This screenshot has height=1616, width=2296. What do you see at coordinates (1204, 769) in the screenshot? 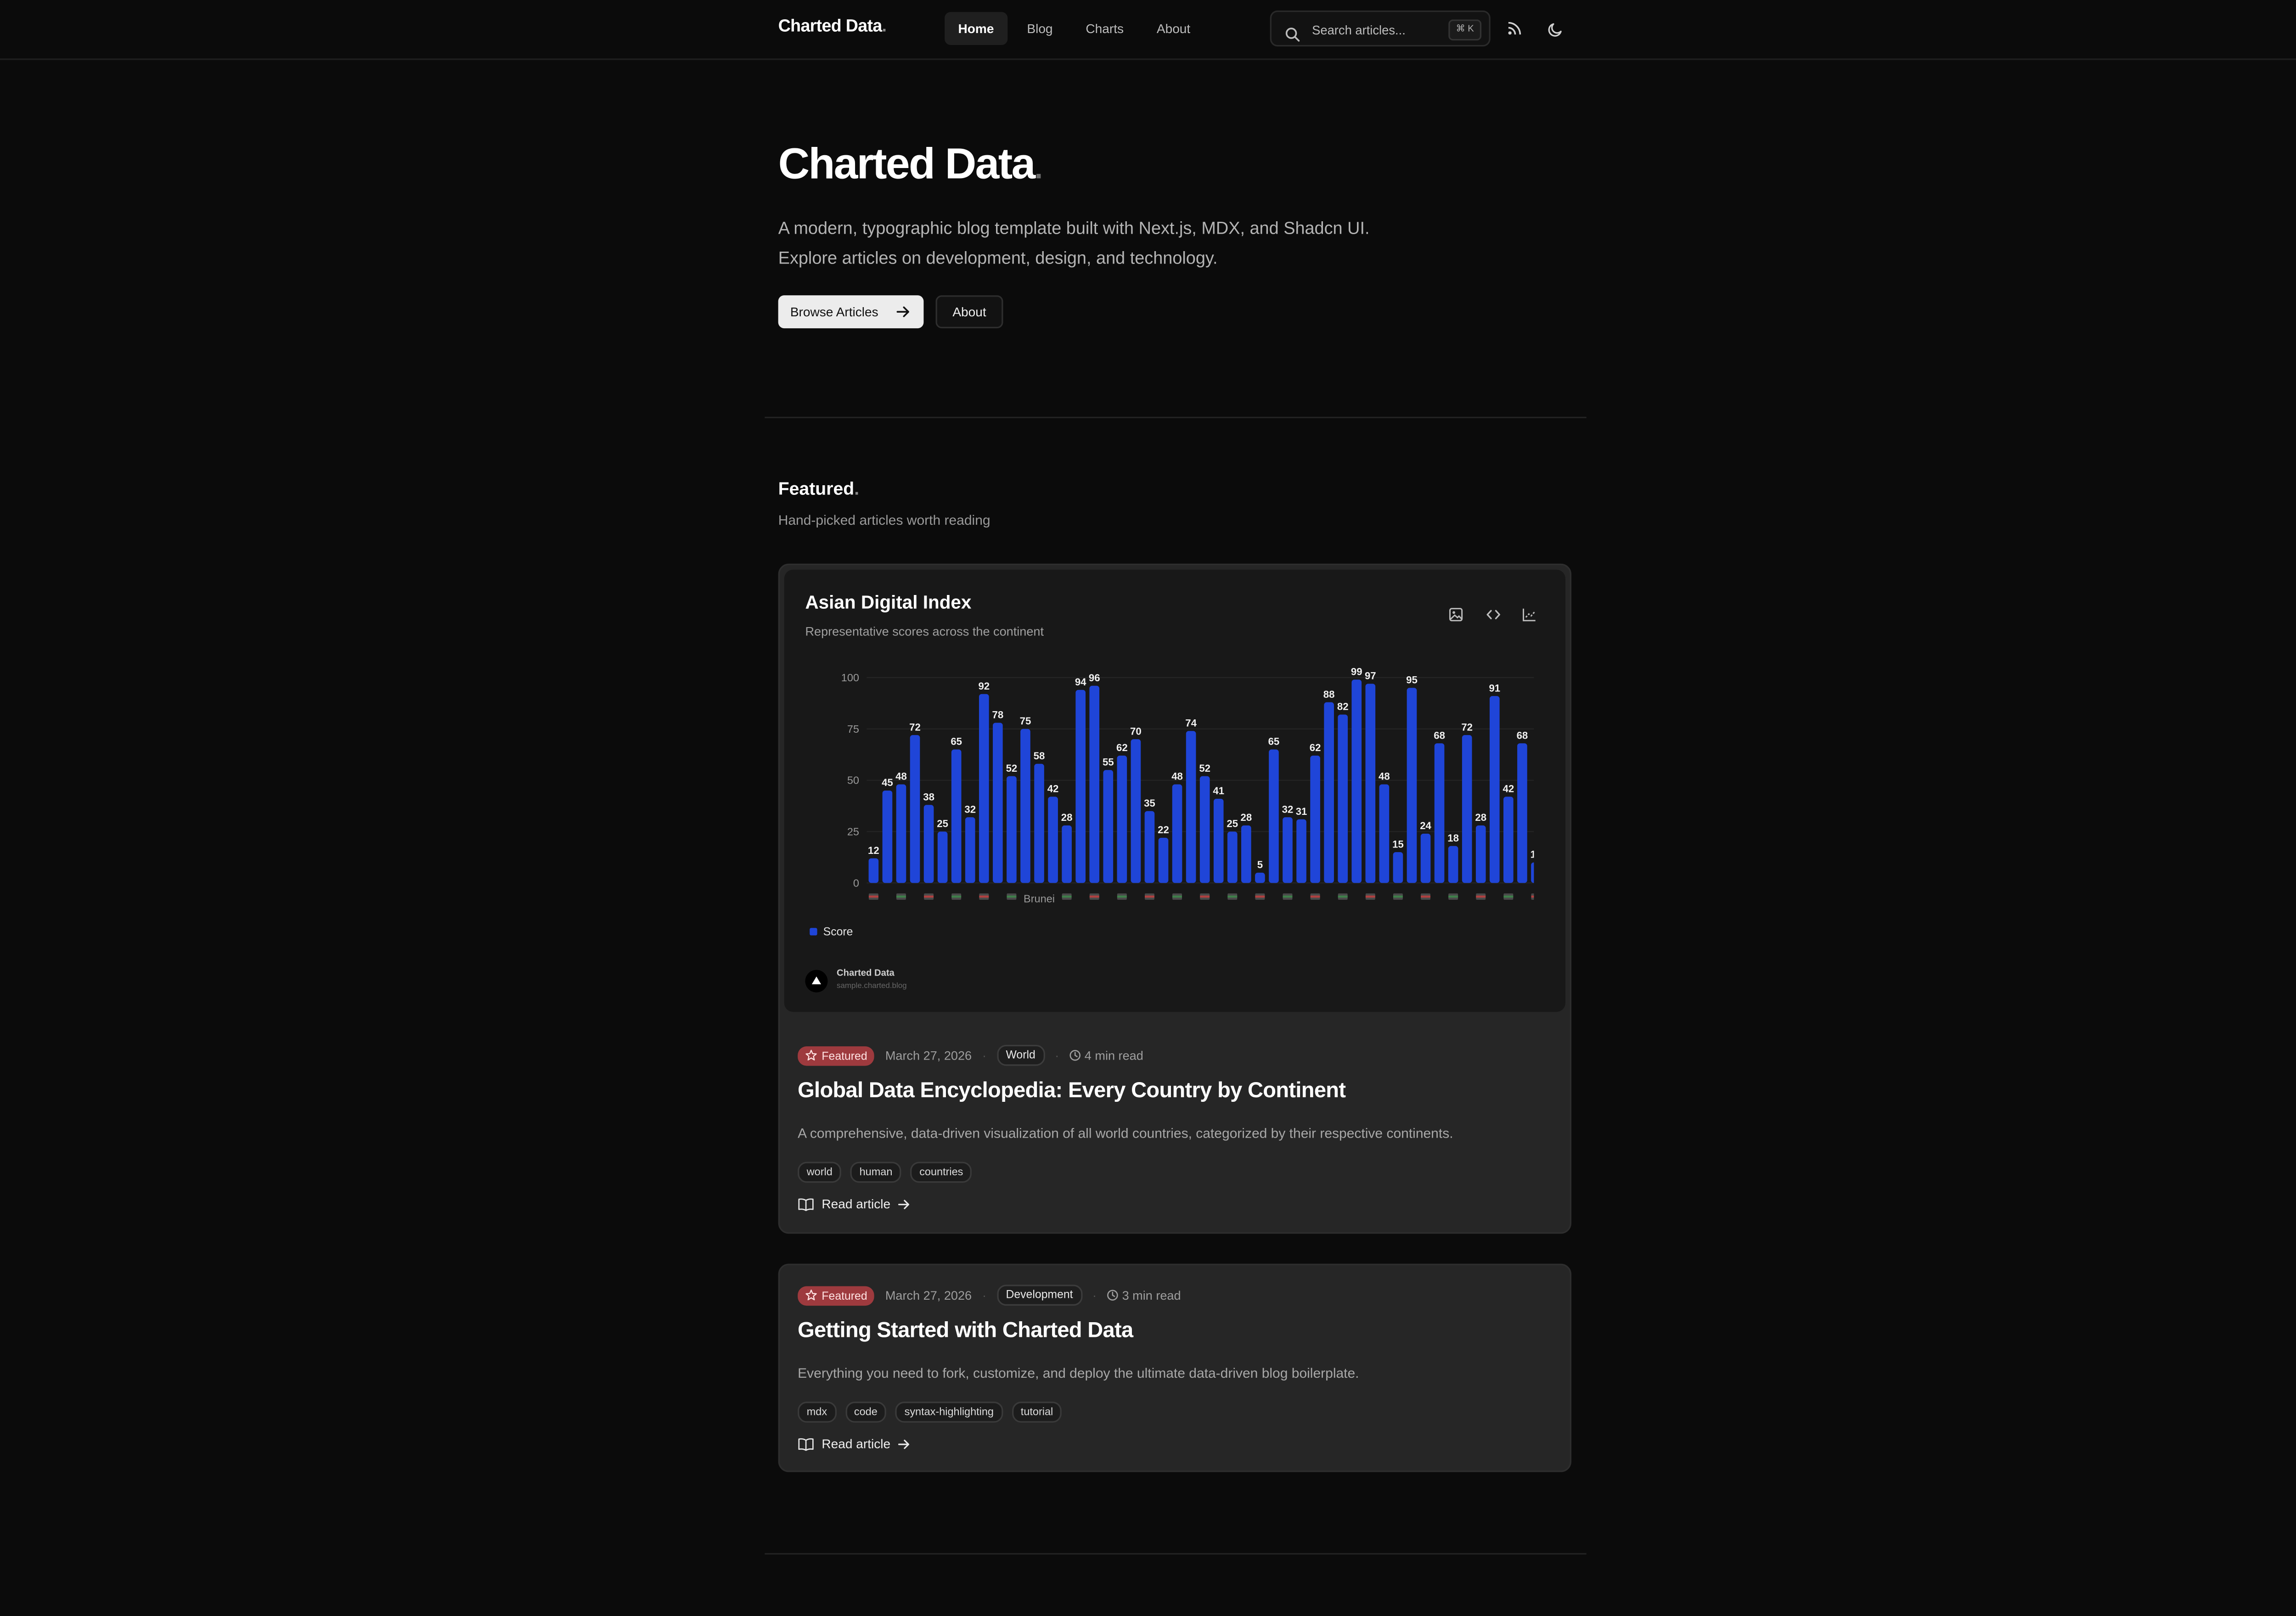
I see `bar-value-label: 52` at bounding box center [1204, 769].